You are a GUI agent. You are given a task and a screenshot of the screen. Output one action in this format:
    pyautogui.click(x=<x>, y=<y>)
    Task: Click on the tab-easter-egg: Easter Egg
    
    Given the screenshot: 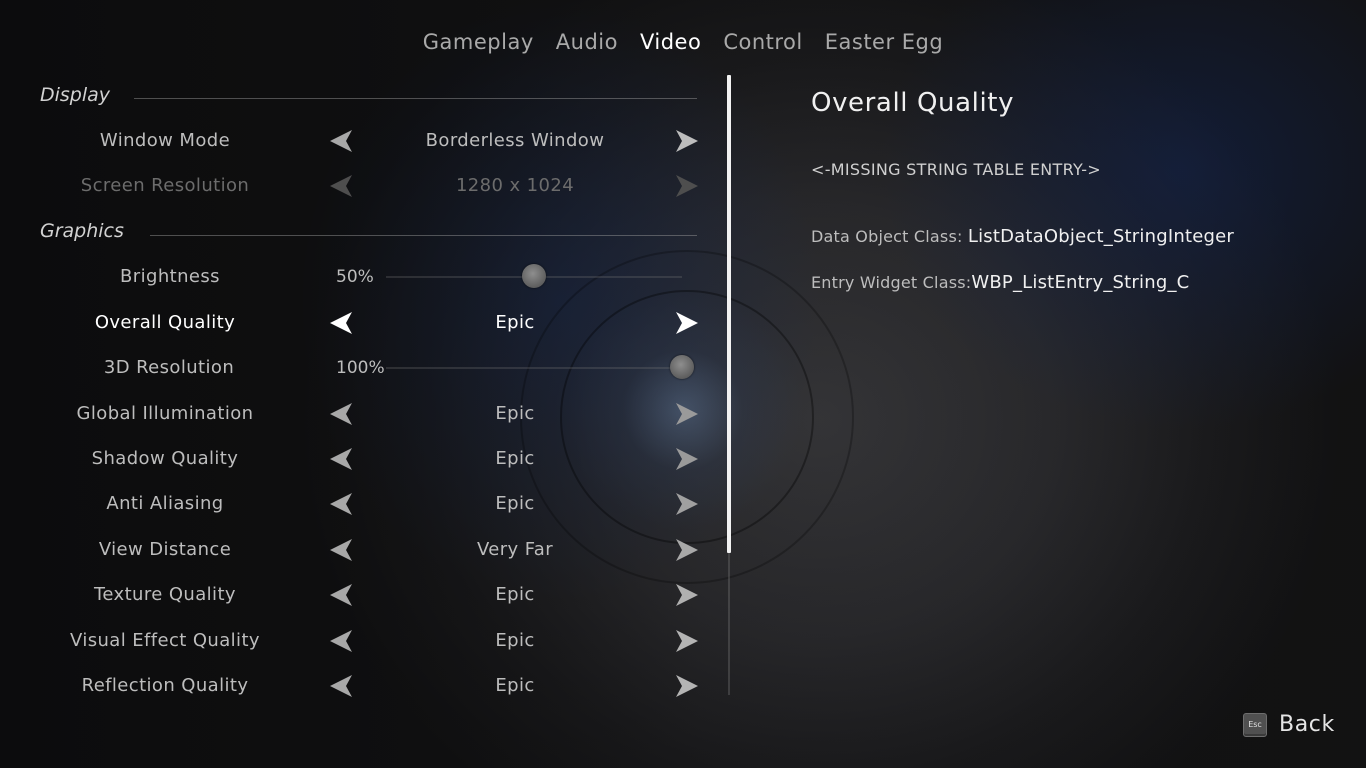 What is the action you would take?
    pyautogui.click(x=884, y=42)
    